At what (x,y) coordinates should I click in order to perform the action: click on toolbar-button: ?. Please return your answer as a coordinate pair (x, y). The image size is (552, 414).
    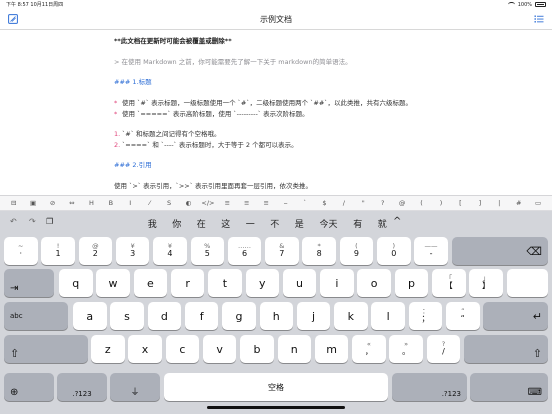
    Looking at the image, I should click on (382, 203).